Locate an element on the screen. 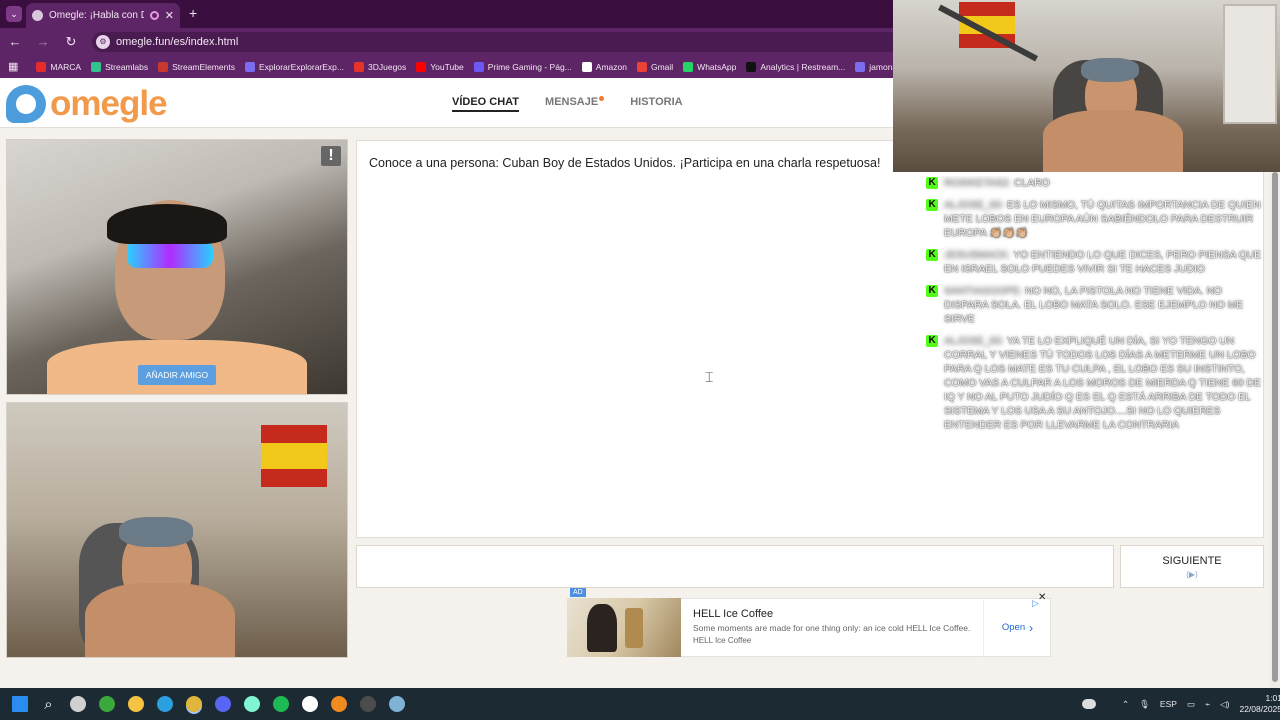 This screenshot has width=1280, height=720. streamlabs-icon is located at coordinates (251, 704).